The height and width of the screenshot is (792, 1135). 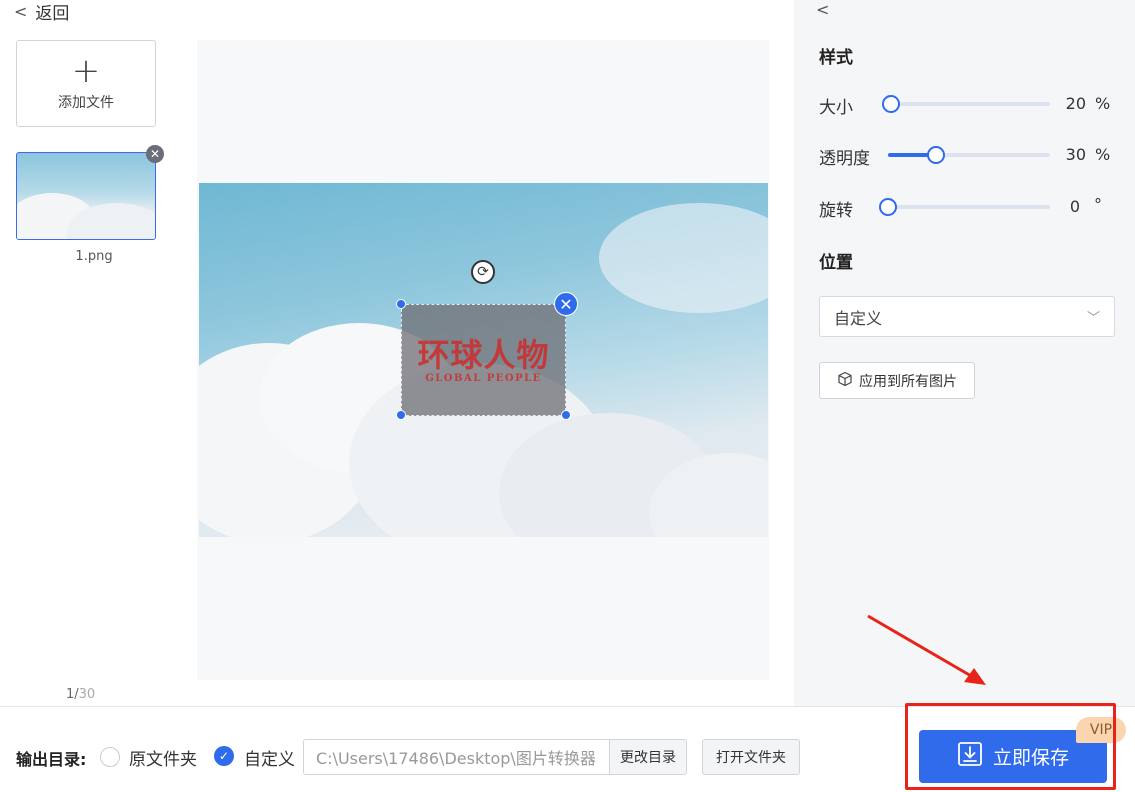 What do you see at coordinates (908, 381) in the screenshot?
I see `apply-to-all-label: 应用到所有图片` at bounding box center [908, 381].